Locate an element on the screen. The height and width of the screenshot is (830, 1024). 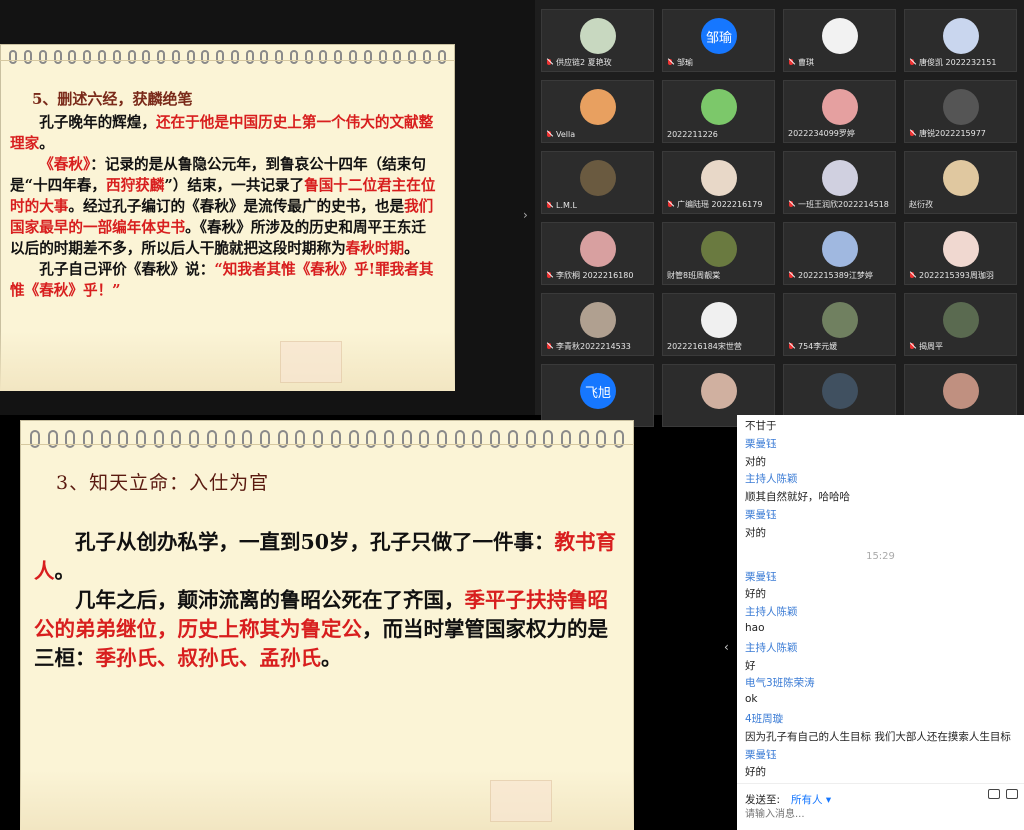
participant-tile: L.M.L is located at coordinates (597, 182).